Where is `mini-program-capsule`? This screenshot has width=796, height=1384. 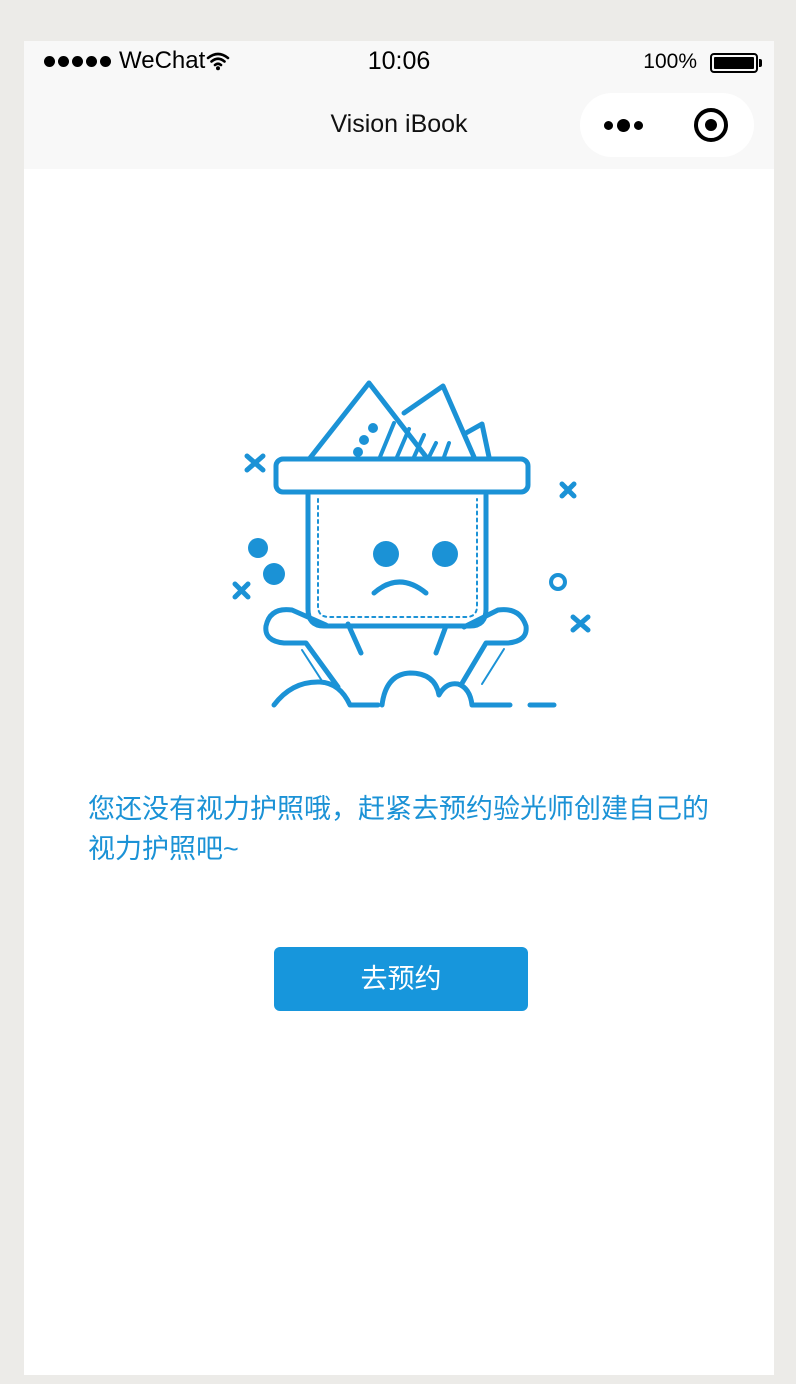 mini-program-capsule is located at coordinates (667, 125).